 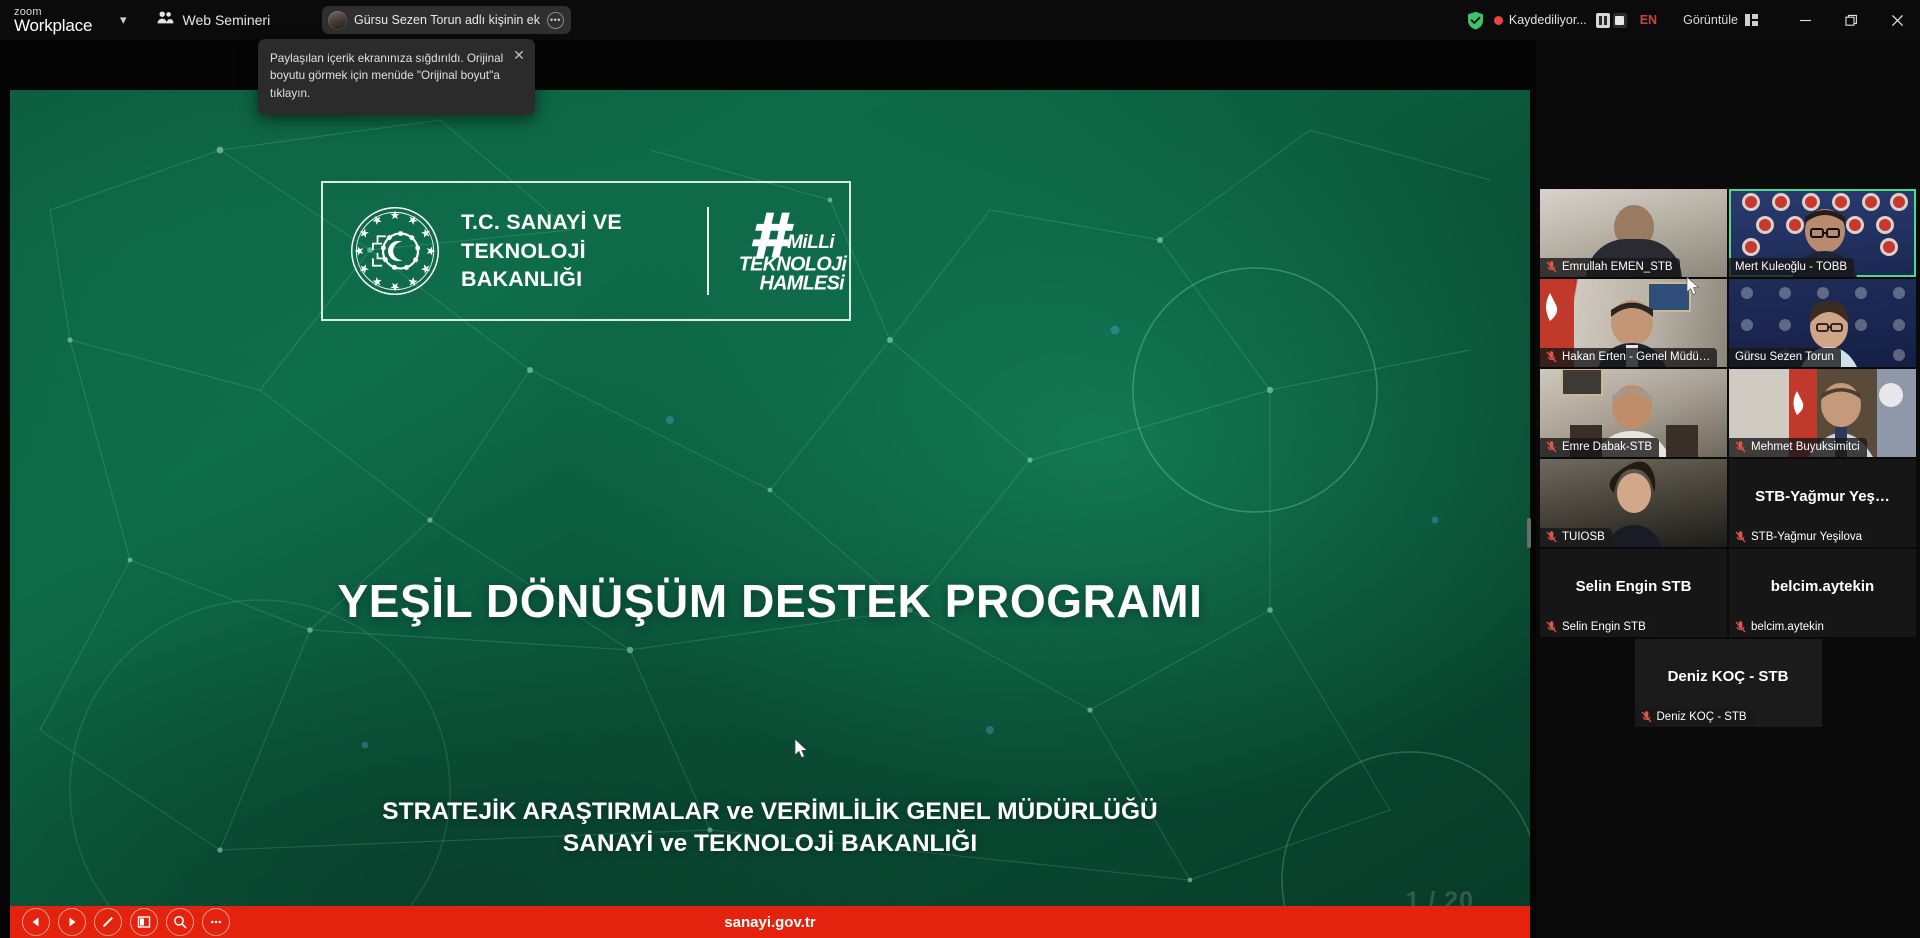 I want to click on slide-footer-bar: sanayi.gov.tr, so click(x=770, y=922).